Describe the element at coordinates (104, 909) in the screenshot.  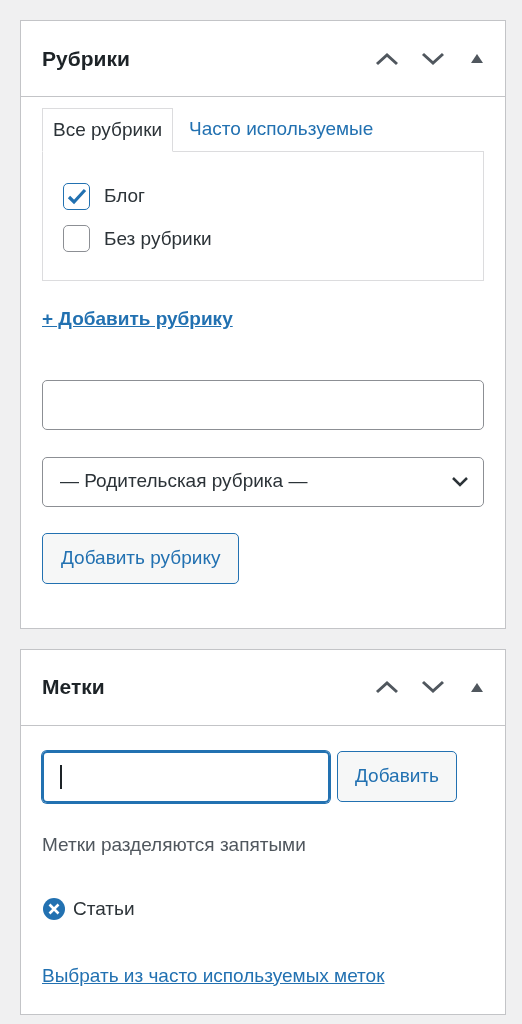
I see `tag-label: Статьи` at that location.